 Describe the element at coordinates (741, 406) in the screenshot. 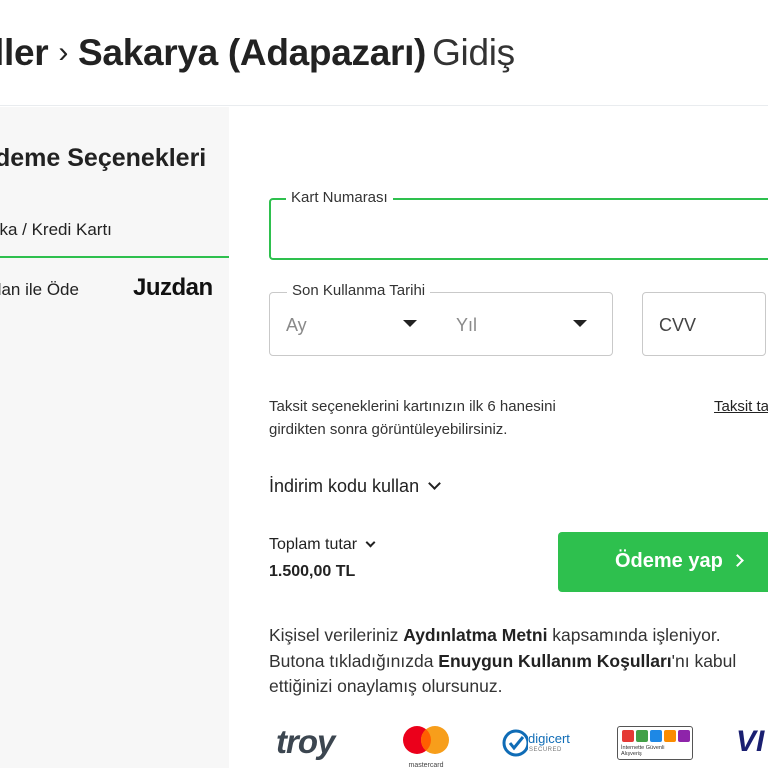

I see `installment-table-link: Taksit ta` at that location.